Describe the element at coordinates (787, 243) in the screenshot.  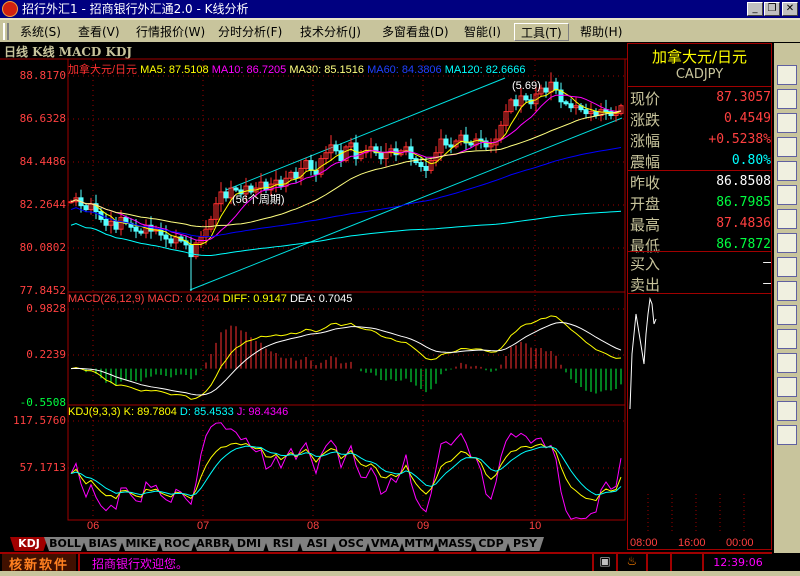
I see `kline-tool-icon` at that location.